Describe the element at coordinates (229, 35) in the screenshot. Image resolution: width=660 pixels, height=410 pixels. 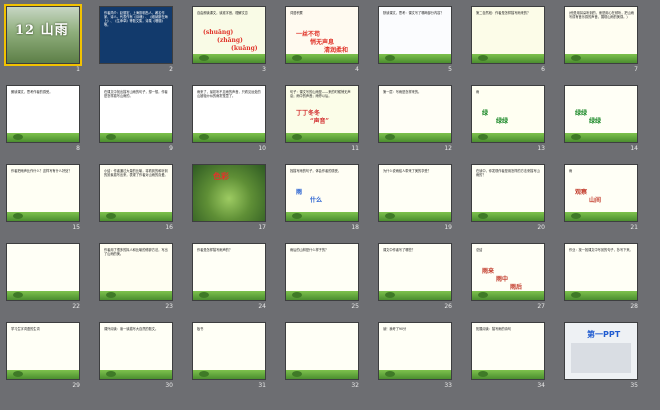
I see `slide-thumbnail-3: 自由朗读课文，读准字音，理解文意 (shuāng) (zhāng) (kuāng)` at that location.